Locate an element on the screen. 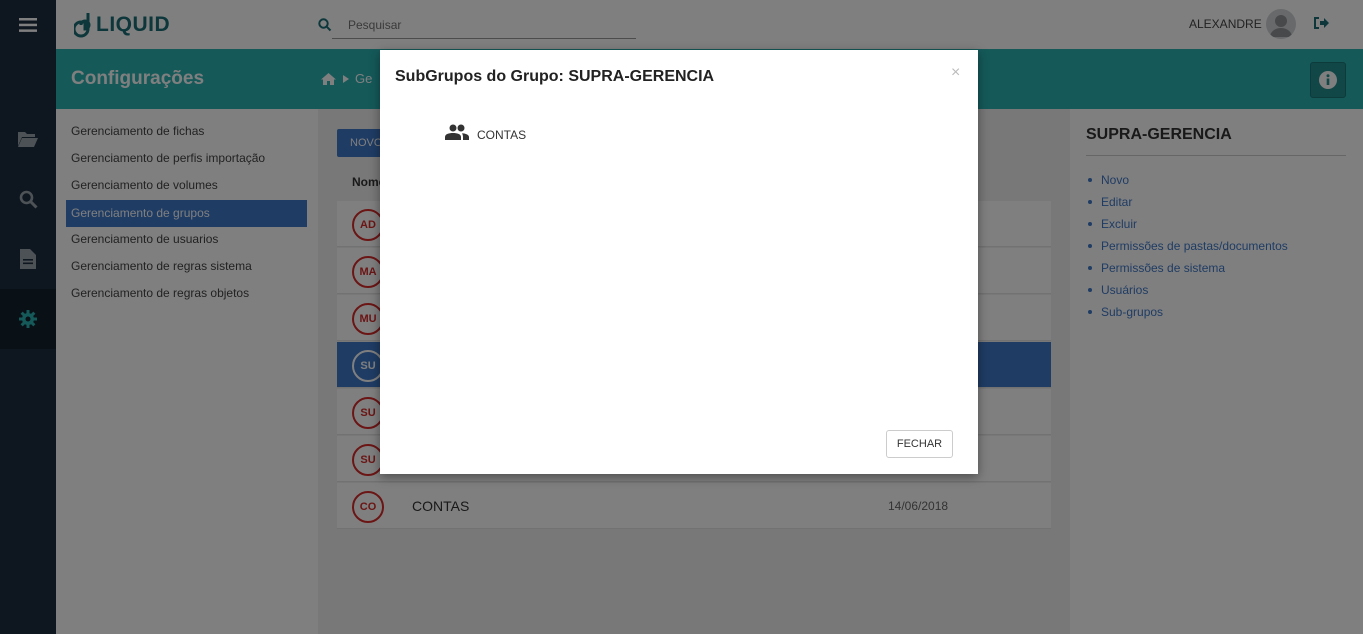 This screenshot has width=1363, height=634. modal-title: SubGrupos do Grupo: SUPRA-GERENCIA is located at coordinates (555, 76).